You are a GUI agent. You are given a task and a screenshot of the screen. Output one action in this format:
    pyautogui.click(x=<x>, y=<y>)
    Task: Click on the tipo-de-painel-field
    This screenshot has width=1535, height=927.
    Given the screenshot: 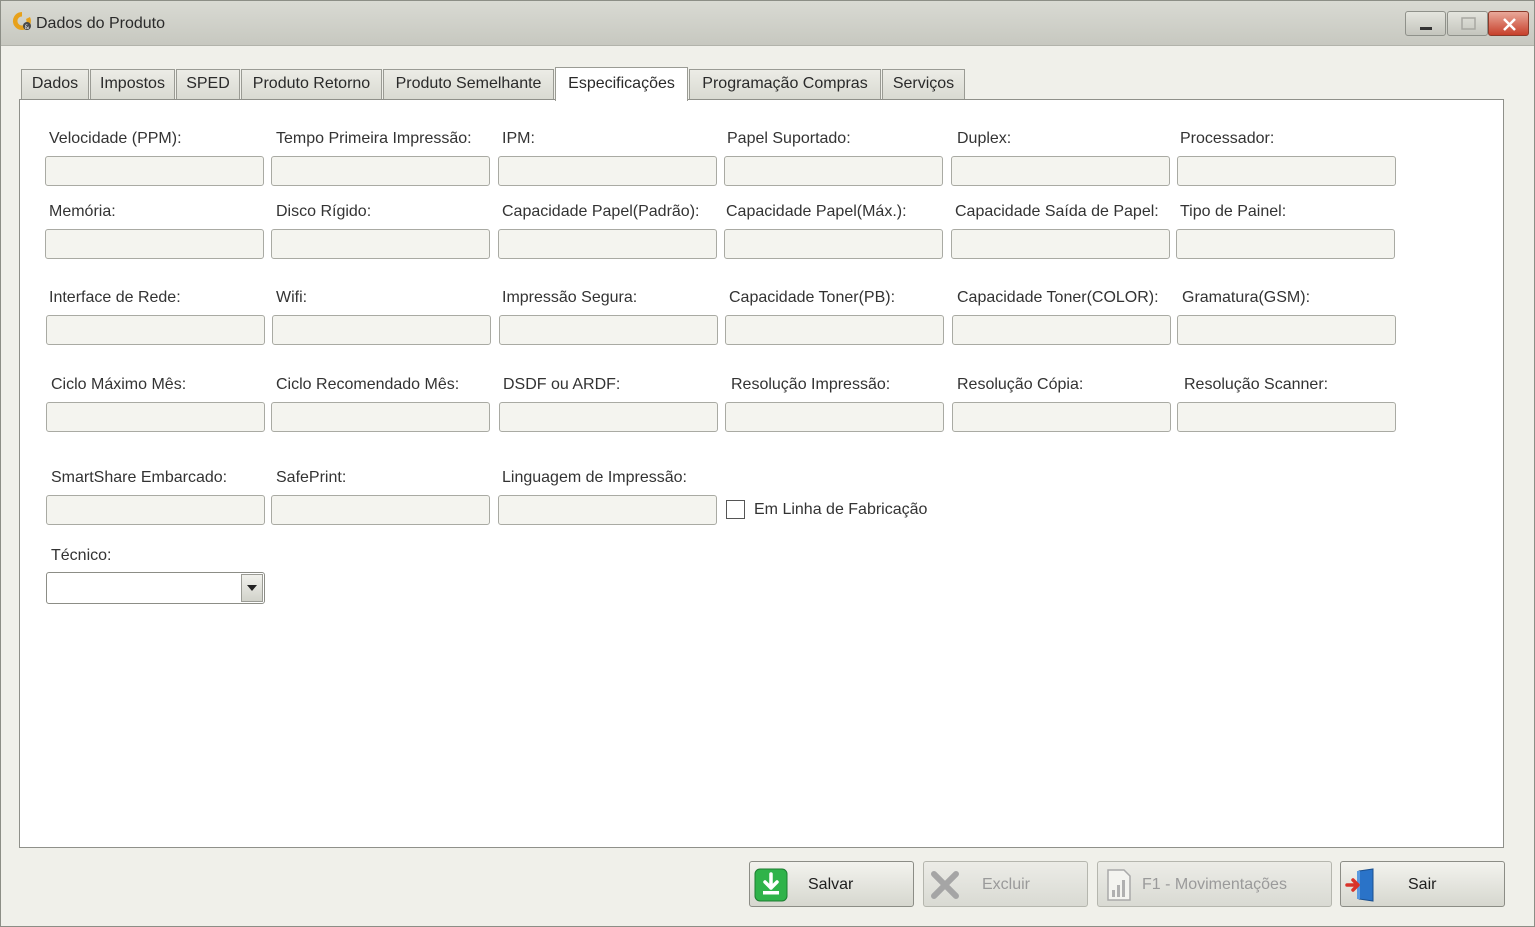 What is the action you would take?
    pyautogui.click(x=1285, y=244)
    